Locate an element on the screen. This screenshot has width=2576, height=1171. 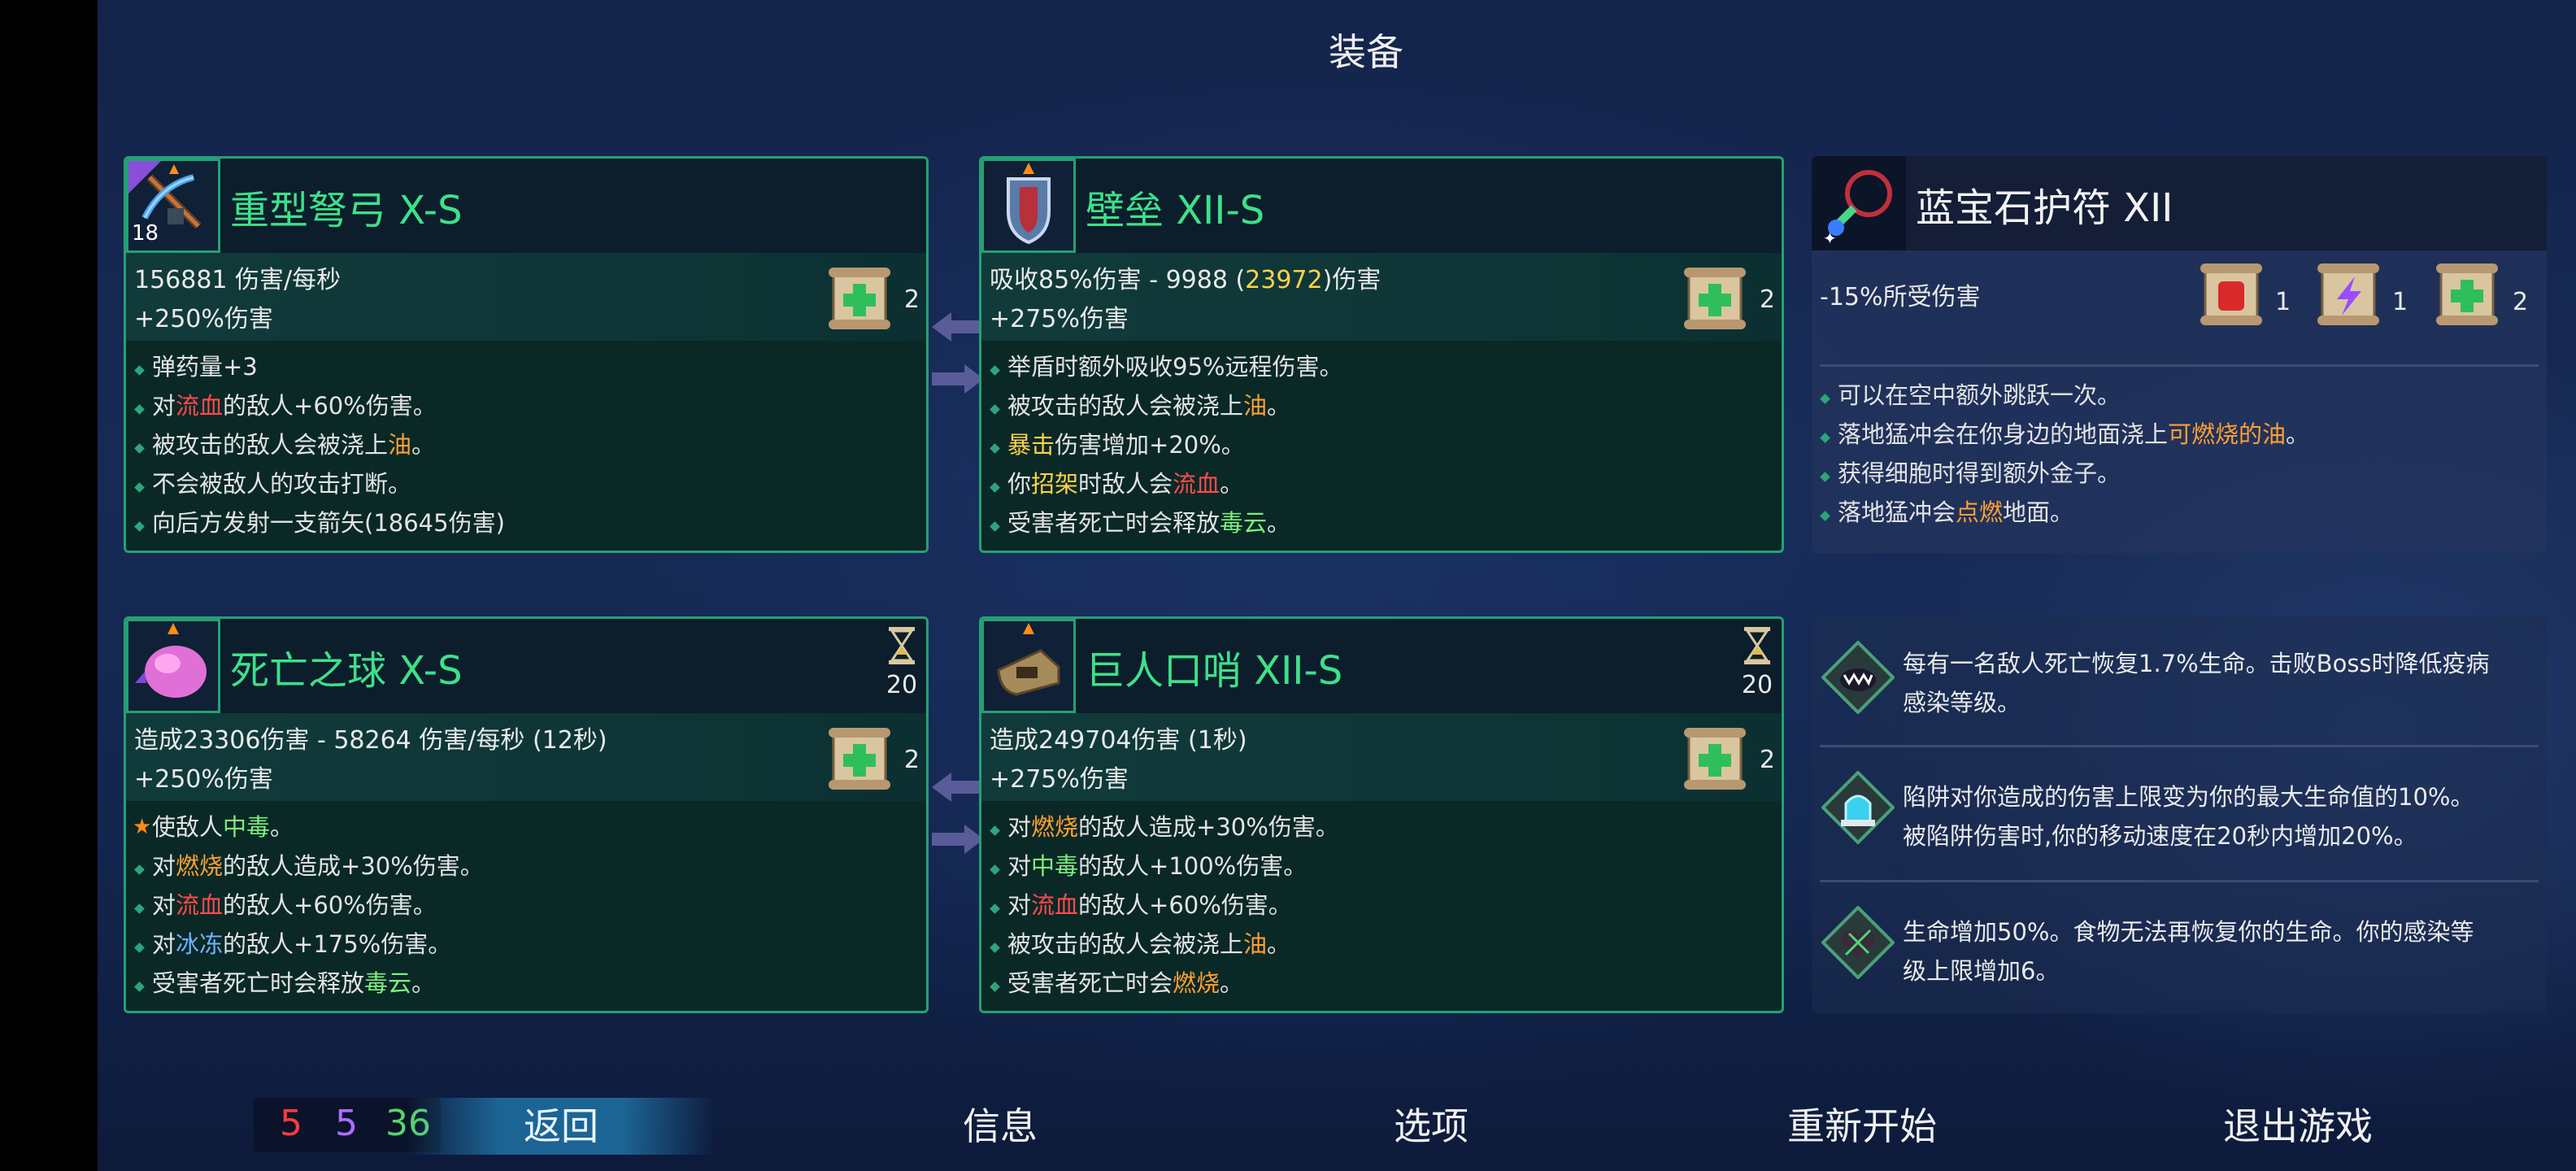
item-name: 蓝宝石护符 XII is located at coordinates (2045, 208).